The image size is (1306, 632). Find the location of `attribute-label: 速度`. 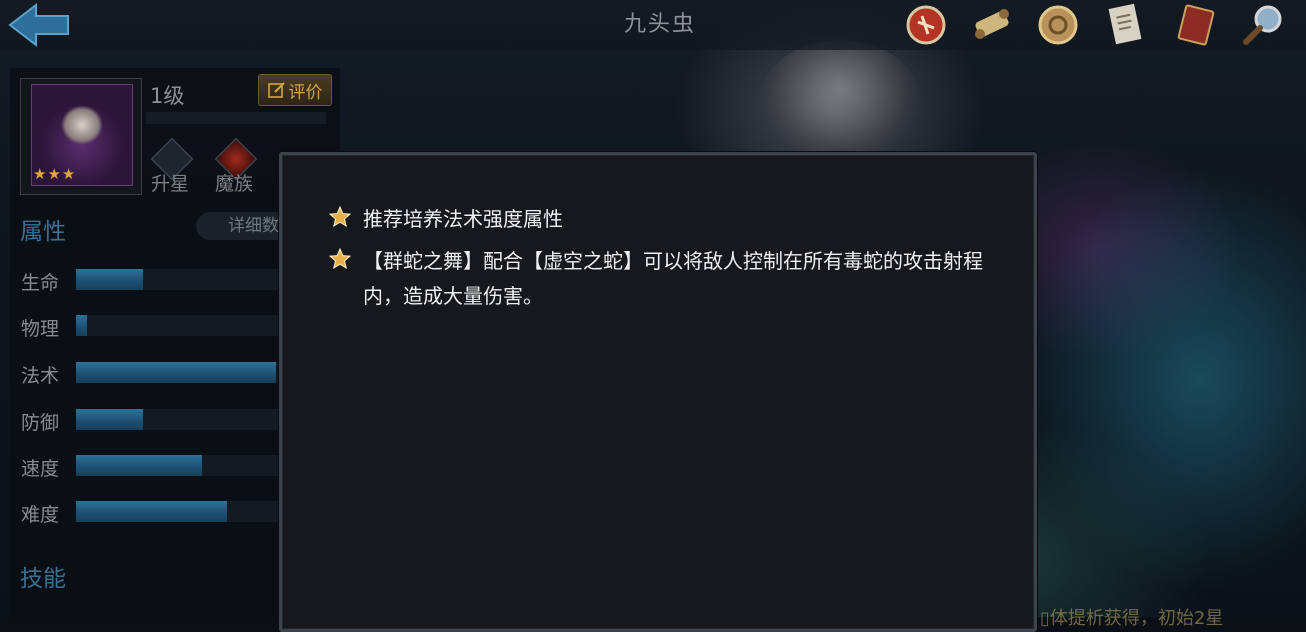

attribute-label: 速度 is located at coordinates (40, 469).